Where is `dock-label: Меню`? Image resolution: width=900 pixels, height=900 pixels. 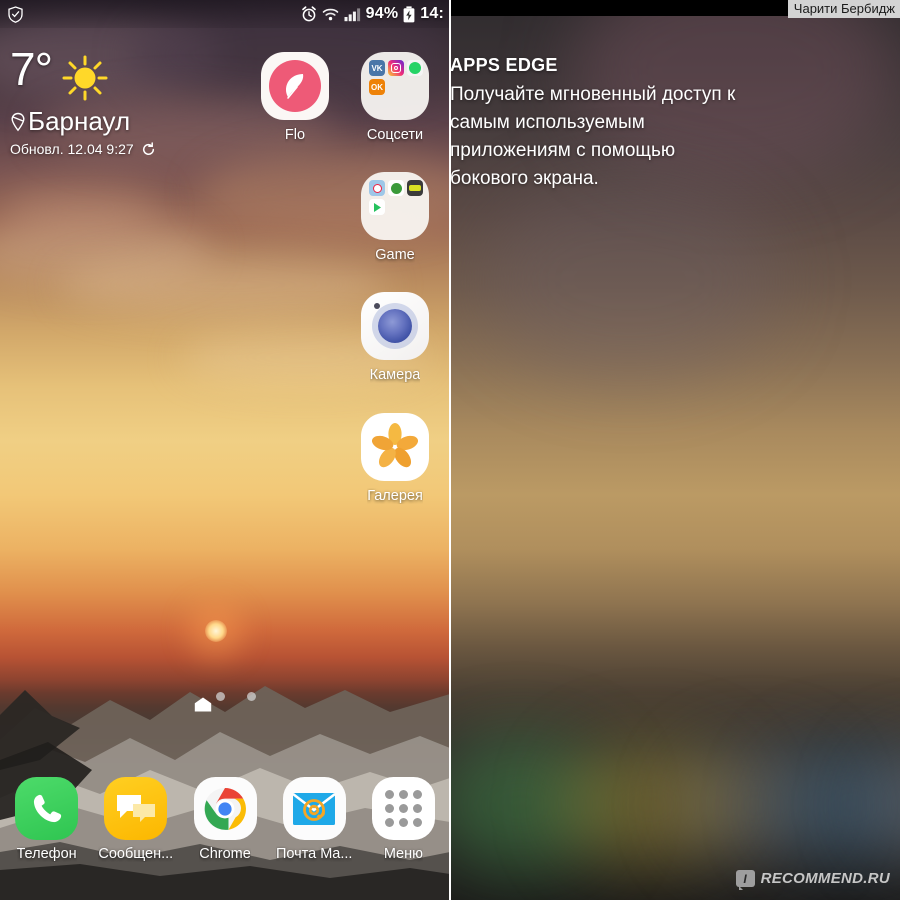 dock-label: Меню is located at coordinates (403, 854).